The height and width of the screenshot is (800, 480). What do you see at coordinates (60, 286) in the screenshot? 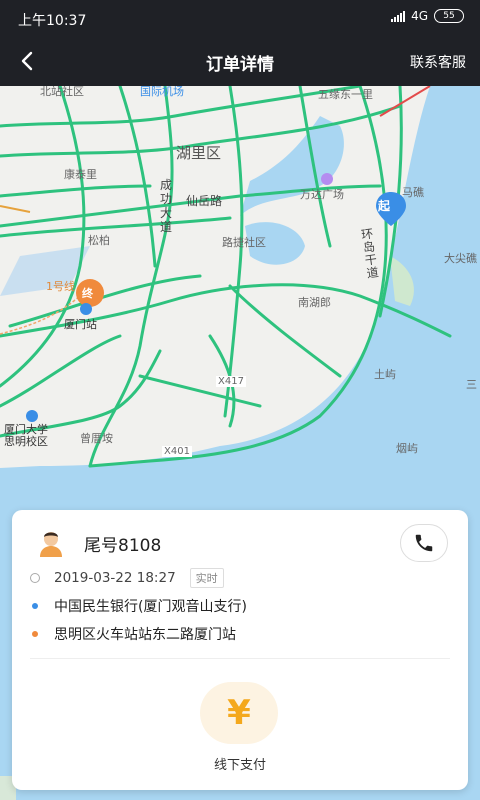
I see `map-label-line1: 1号线` at bounding box center [60, 286].